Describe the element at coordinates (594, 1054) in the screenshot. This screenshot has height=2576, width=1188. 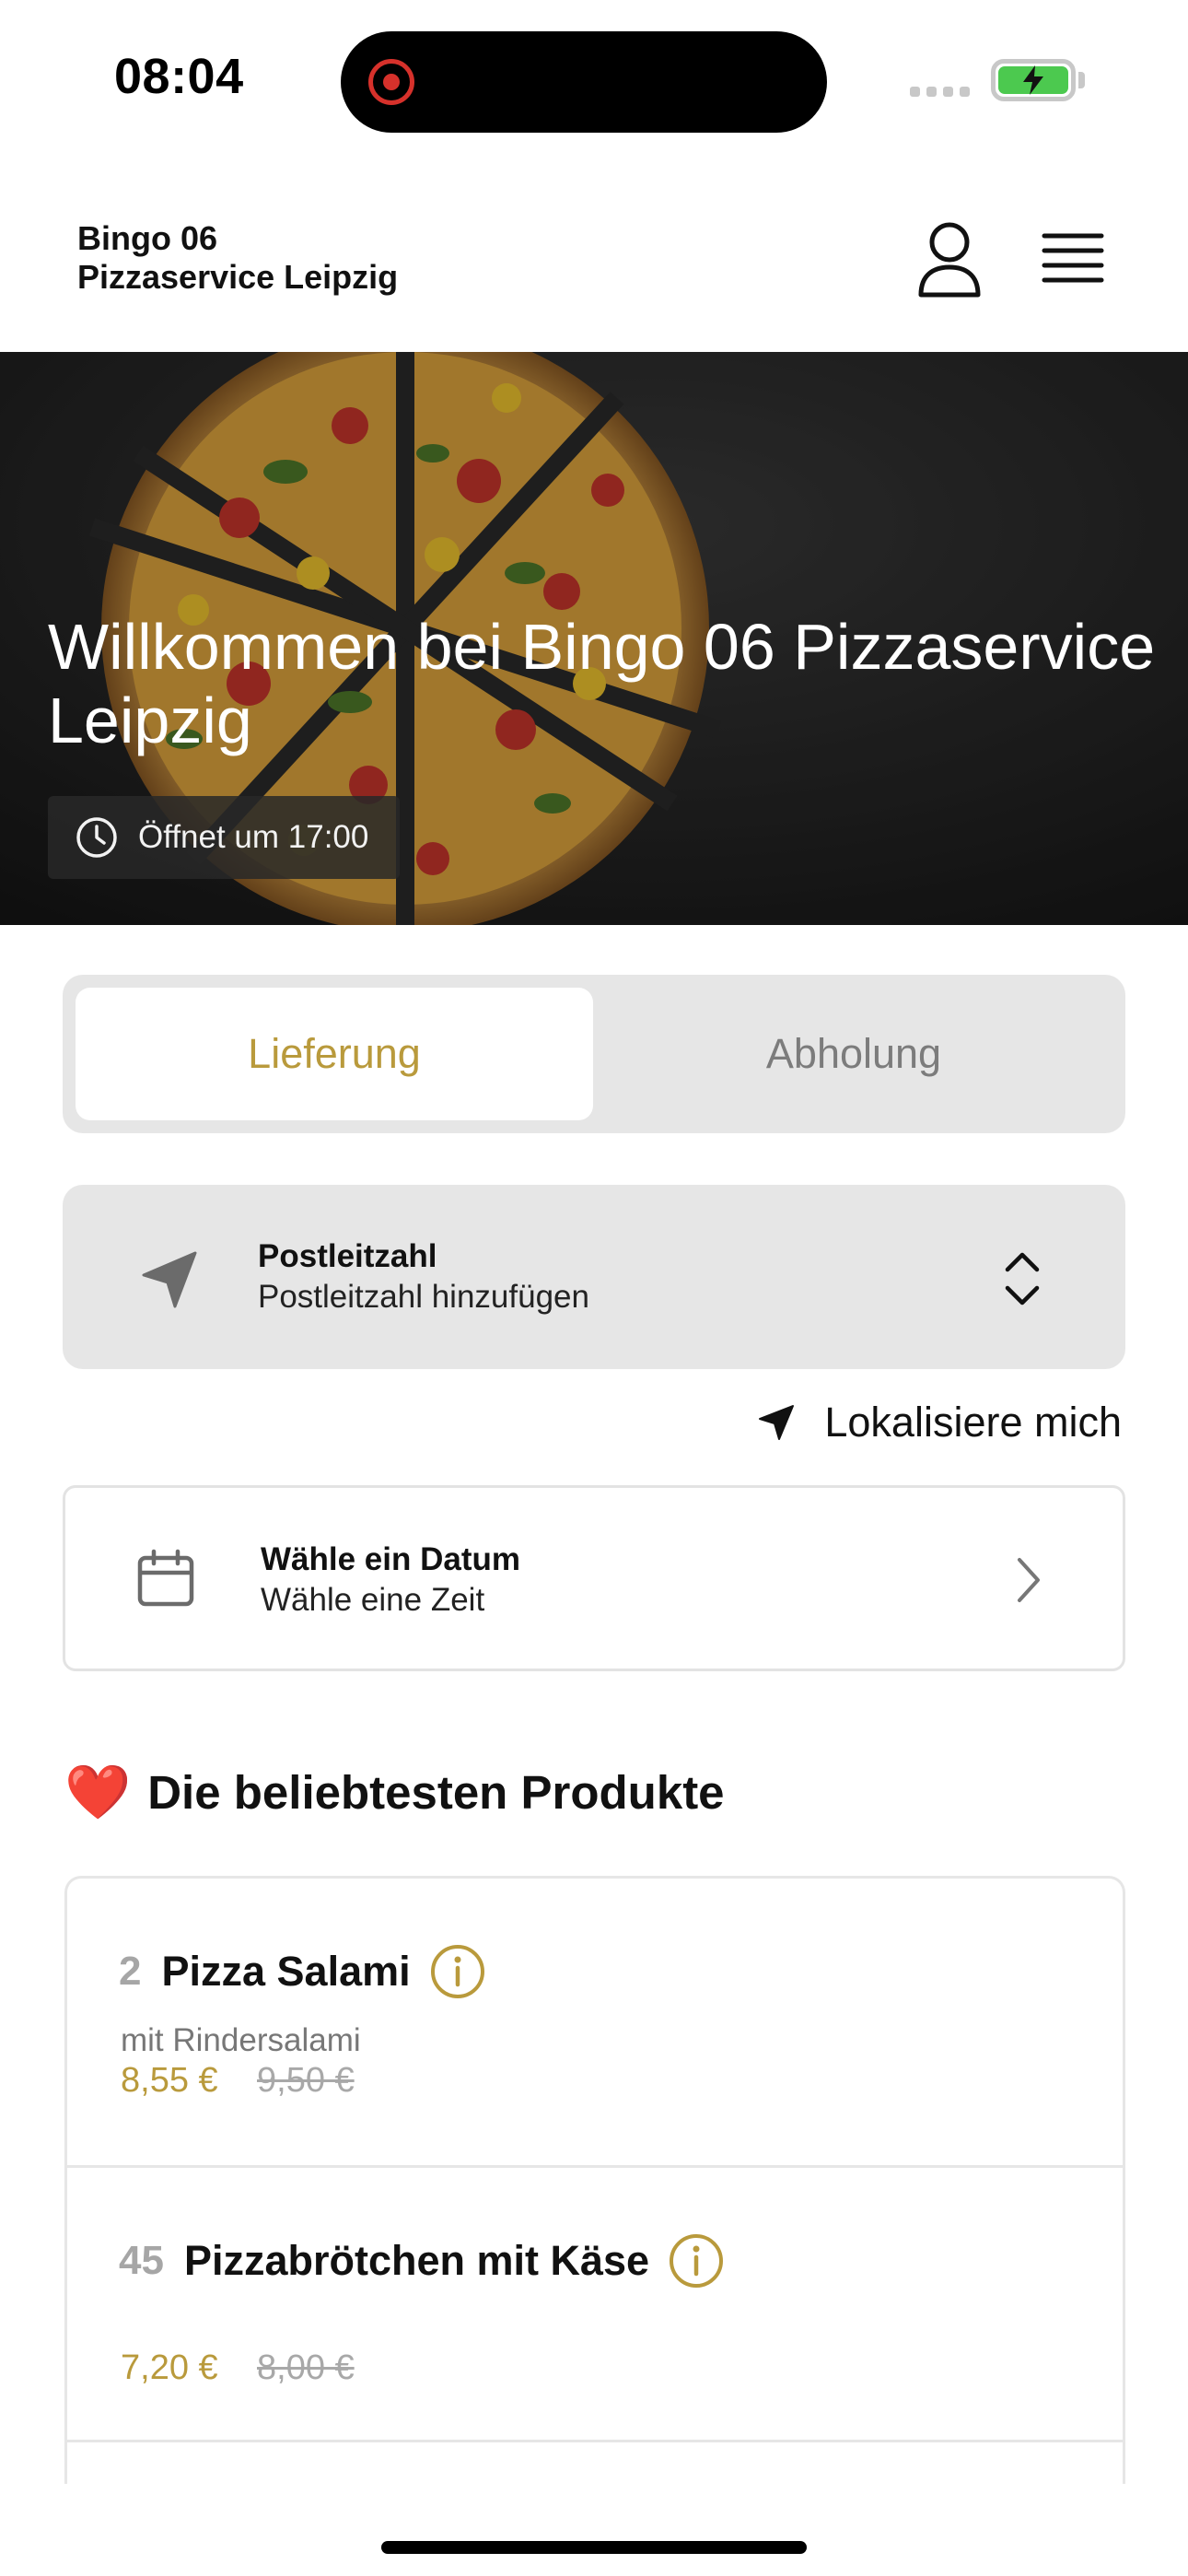
I see `order-mode-toggle: Lieferung Abholung` at that location.